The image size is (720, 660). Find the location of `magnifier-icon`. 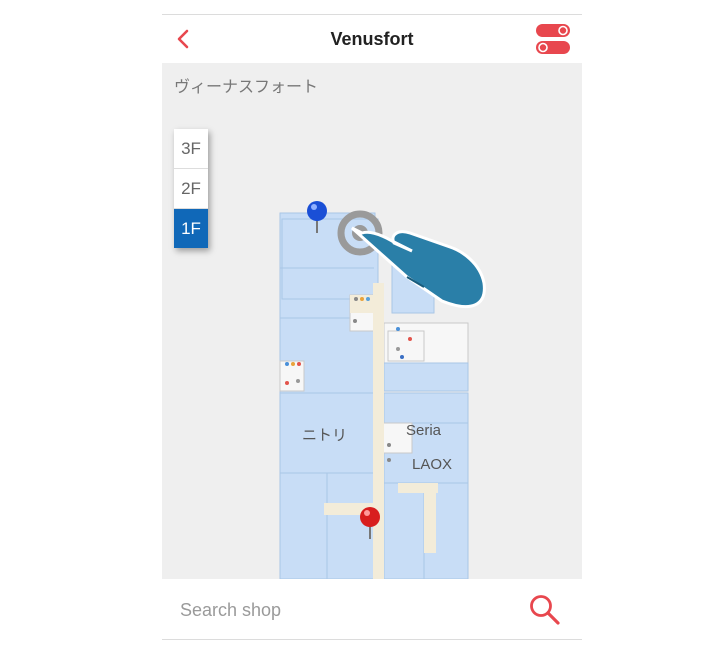

magnifier-icon is located at coordinates (545, 610).